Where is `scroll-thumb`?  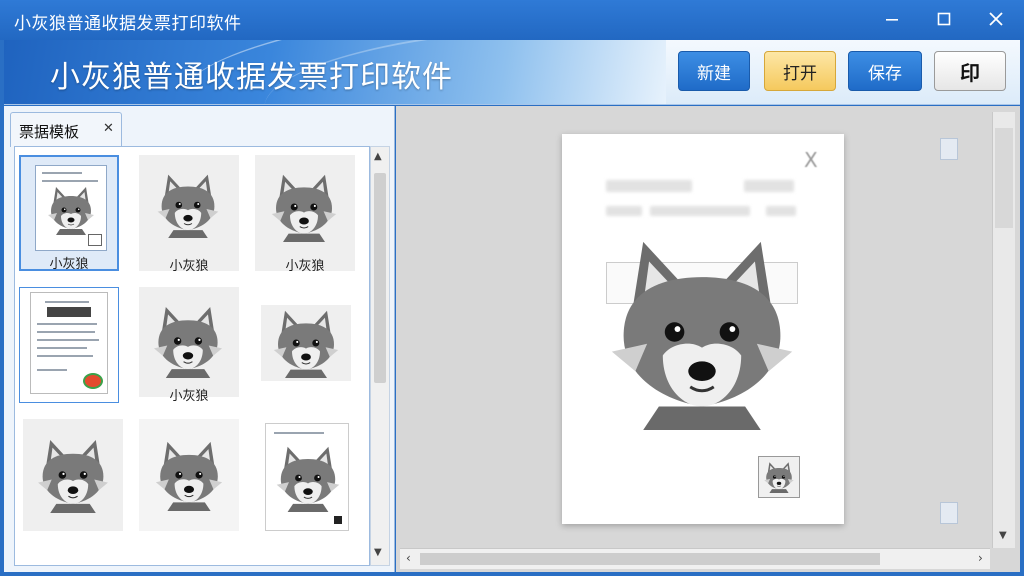
scroll-thumb is located at coordinates (380, 278).